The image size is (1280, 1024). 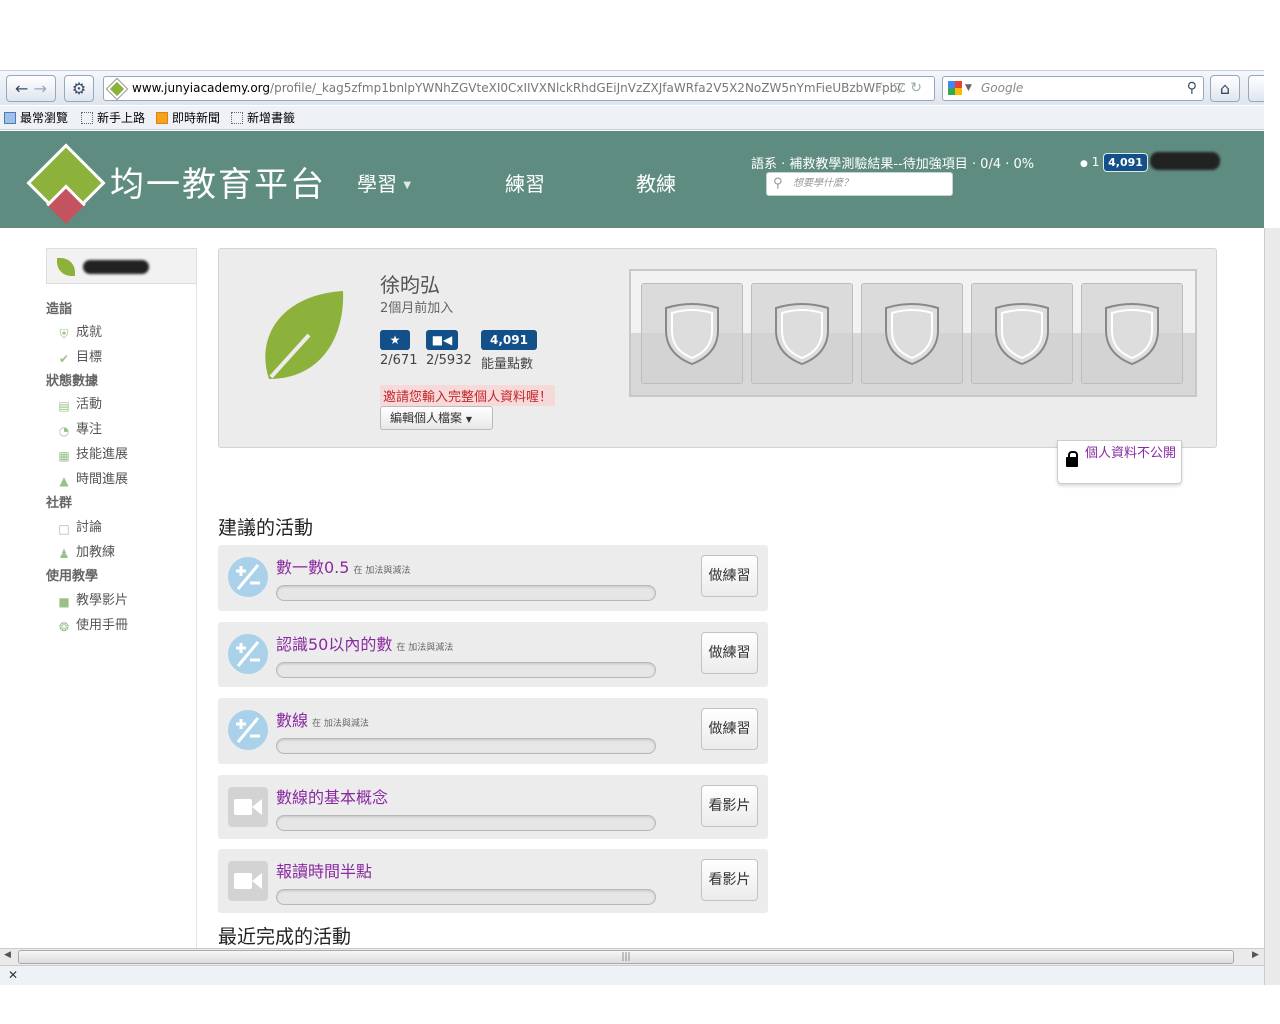 I want to click on sidebar-section-accomplishments: 造詣, so click(x=59, y=309).